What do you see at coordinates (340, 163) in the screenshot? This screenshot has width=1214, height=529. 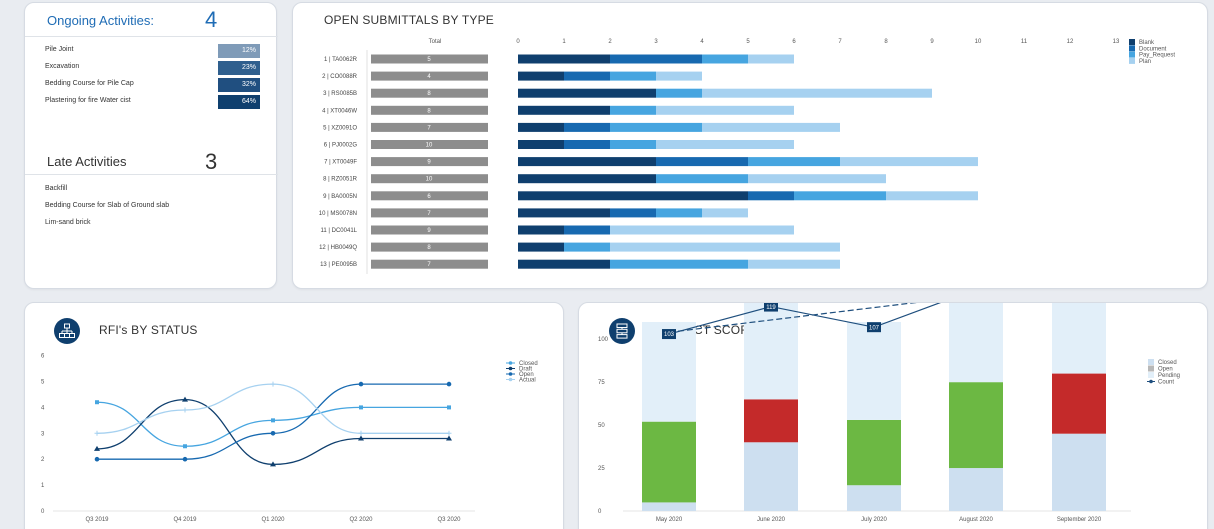 I see `row-label: 7 | XT0049F` at bounding box center [340, 163].